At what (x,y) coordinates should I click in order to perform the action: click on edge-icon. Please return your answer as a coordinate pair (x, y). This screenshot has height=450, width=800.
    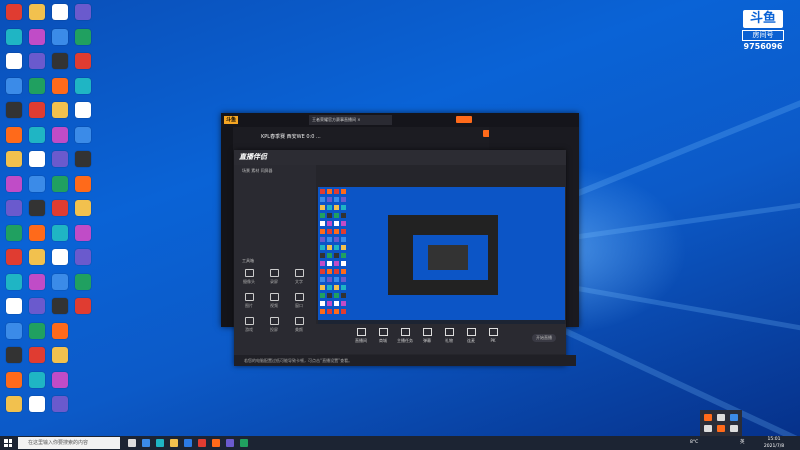
    Looking at the image, I should click on (146, 443).